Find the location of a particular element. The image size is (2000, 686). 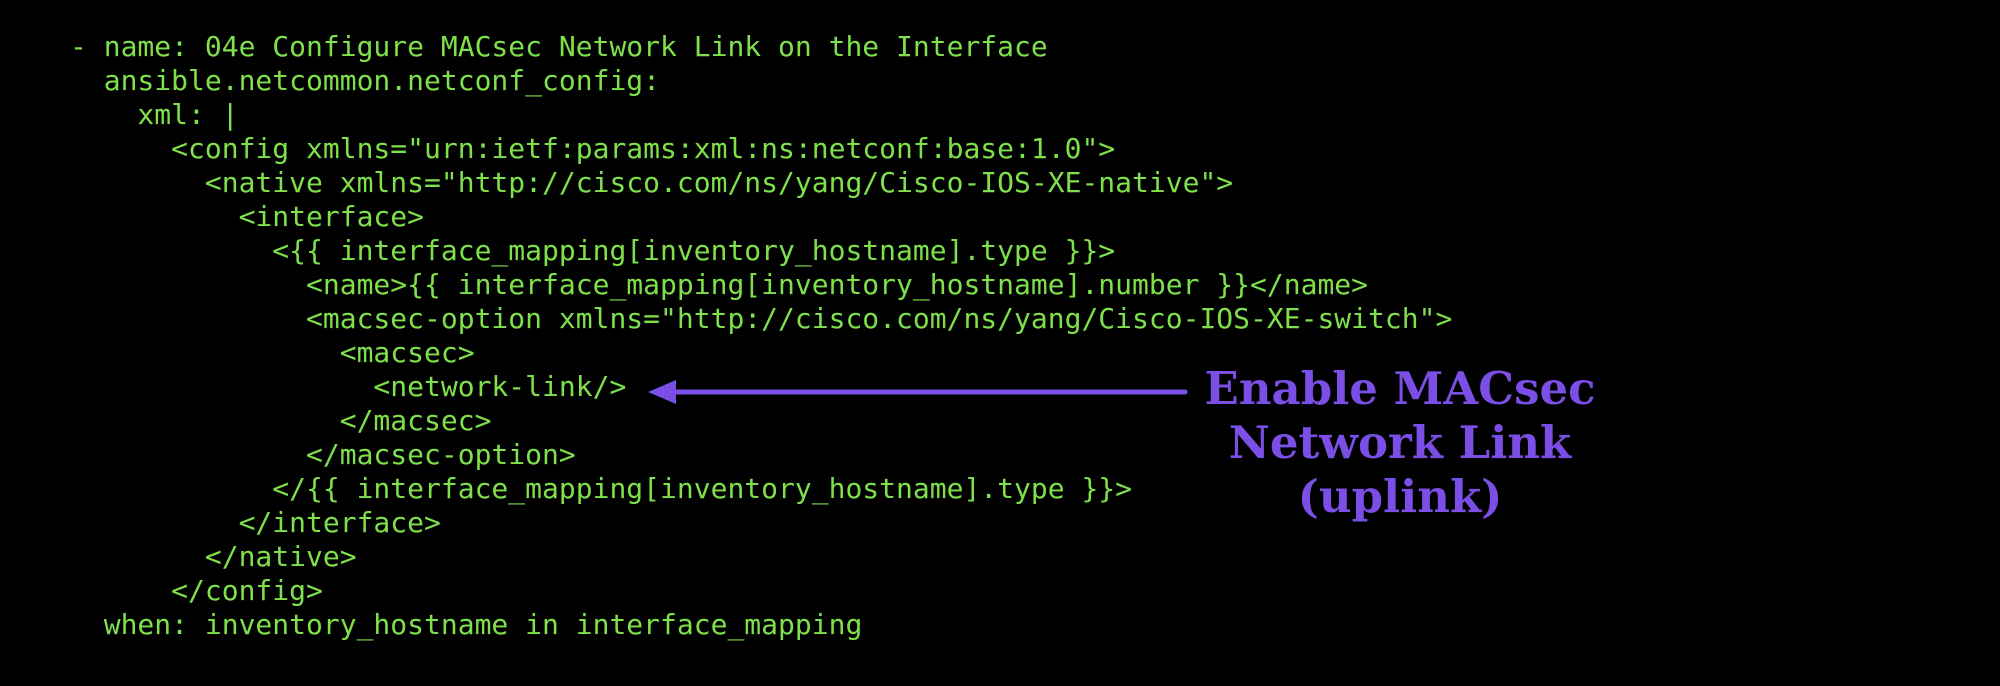

annotation-line: (uplink) is located at coordinates (1400, 496).